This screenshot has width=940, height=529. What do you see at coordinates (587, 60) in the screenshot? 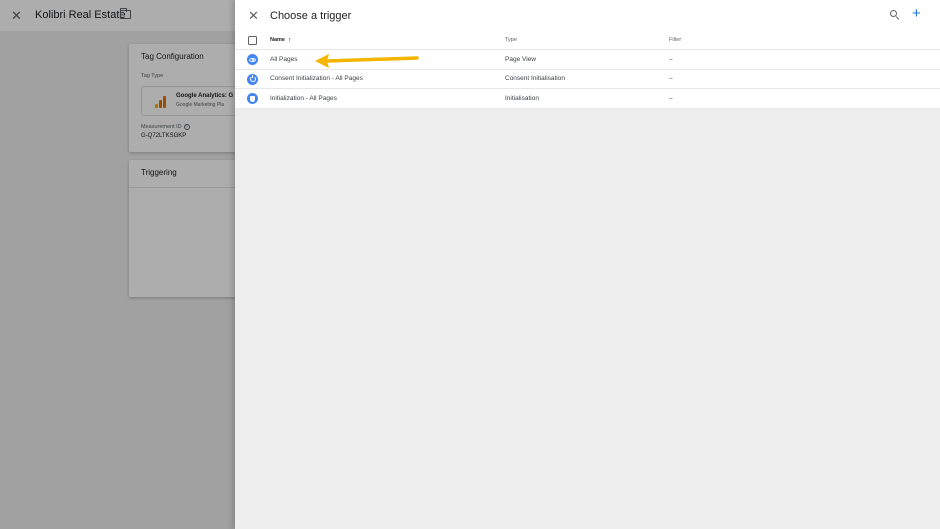
I see `table-row: All Pages Page View –` at bounding box center [587, 60].